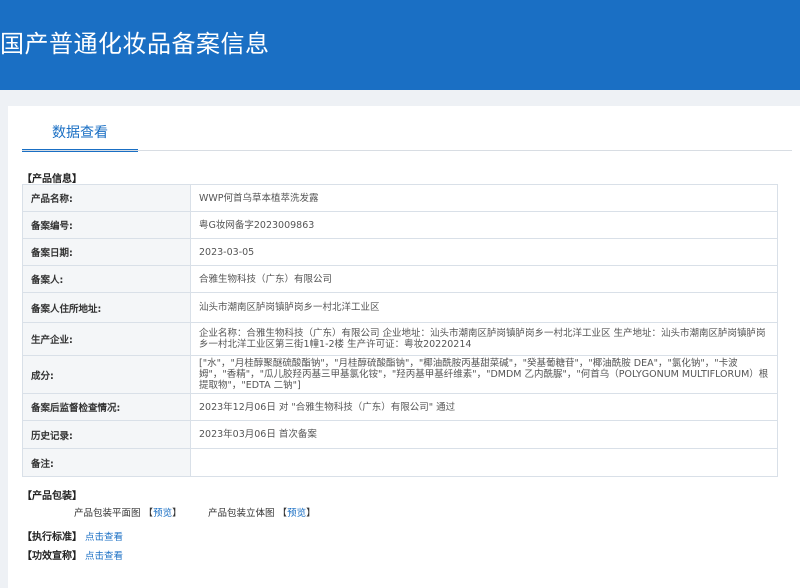 Image resolution: width=800 pixels, height=588 pixels. I want to click on row-key: 备案日期:, so click(106, 252).